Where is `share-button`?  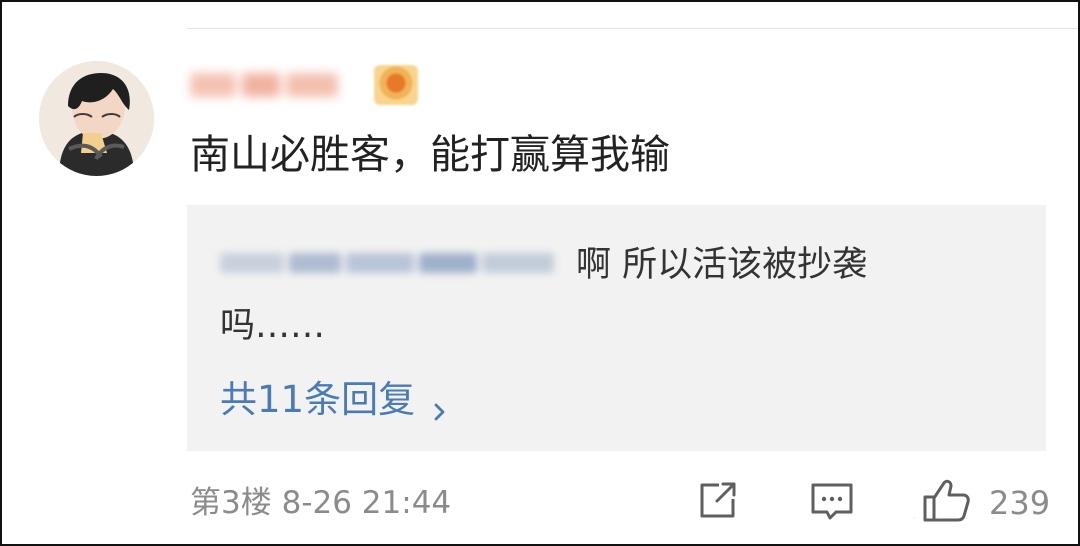 share-button is located at coordinates (717, 503).